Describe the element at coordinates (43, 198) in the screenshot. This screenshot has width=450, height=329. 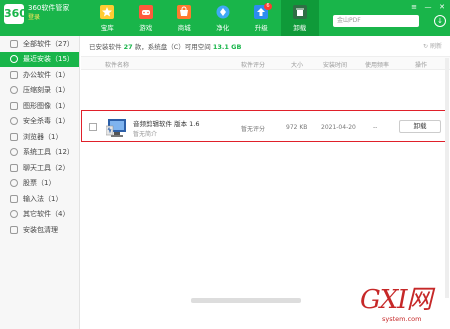
I see `sidebar-item-label: 输入法（1）` at that location.